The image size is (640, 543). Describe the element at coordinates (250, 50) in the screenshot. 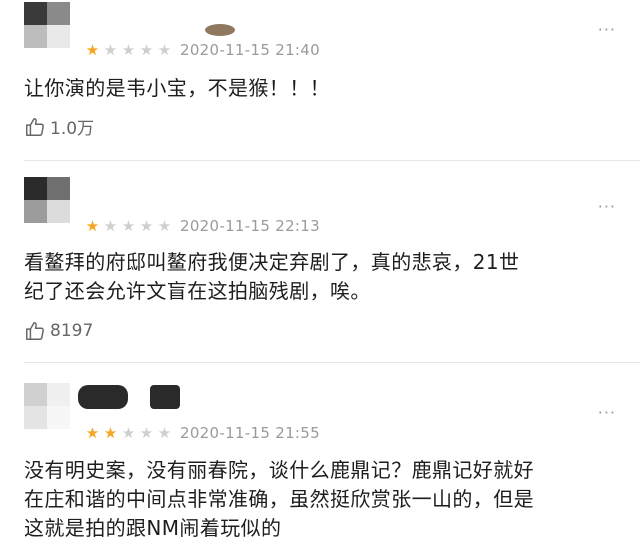

I see `review-date: 2020-11-15 21:40` at that location.